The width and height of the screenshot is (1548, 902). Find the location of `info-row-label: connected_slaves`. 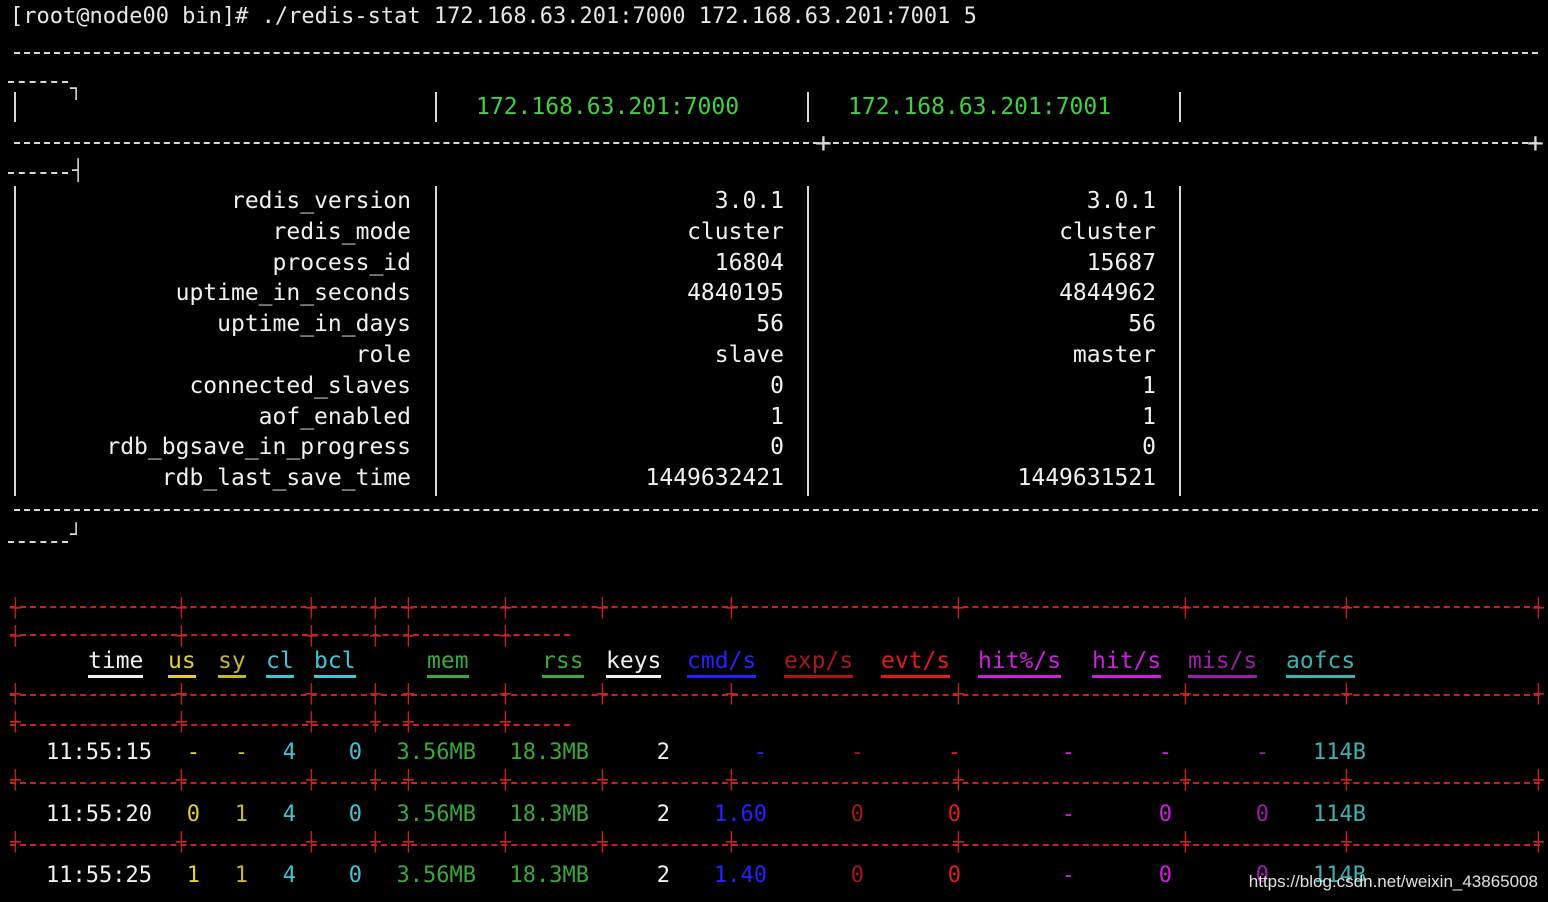

info-row-label: connected_slaves is located at coordinates (300, 385).